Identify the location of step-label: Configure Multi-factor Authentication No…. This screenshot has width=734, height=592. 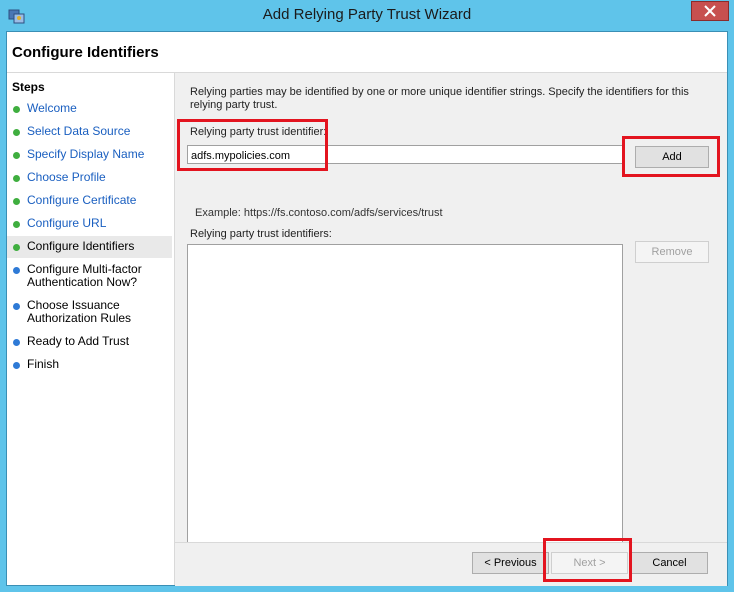
(84, 275).